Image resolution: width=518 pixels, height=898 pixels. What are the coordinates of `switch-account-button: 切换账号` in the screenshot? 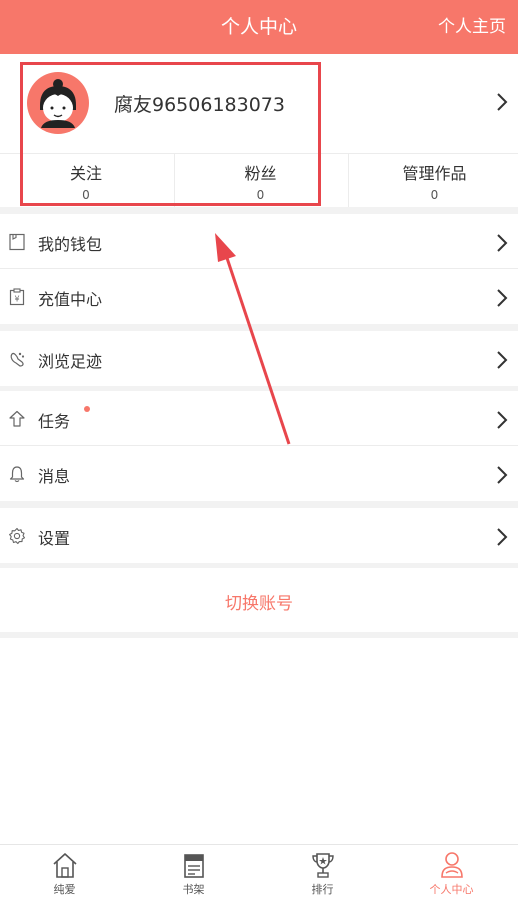 It's located at (259, 600).